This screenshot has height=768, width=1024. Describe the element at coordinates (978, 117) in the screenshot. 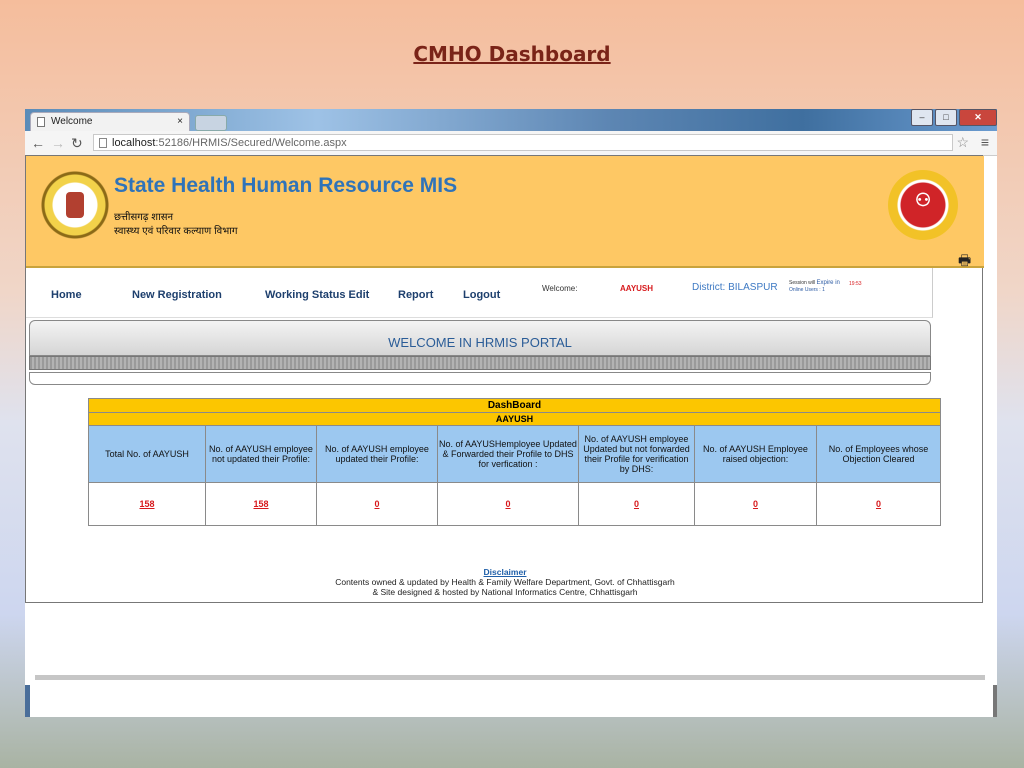

I see `close-window-button: ✕` at that location.